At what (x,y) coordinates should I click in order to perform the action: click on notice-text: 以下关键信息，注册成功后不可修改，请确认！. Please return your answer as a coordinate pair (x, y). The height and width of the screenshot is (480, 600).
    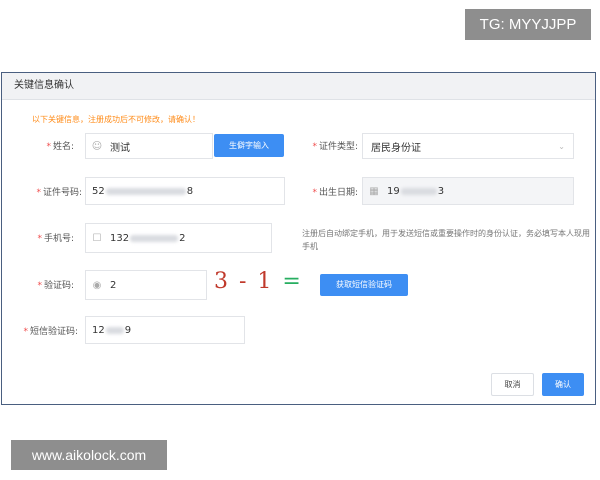
    Looking at the image, I should click on (116, 119).